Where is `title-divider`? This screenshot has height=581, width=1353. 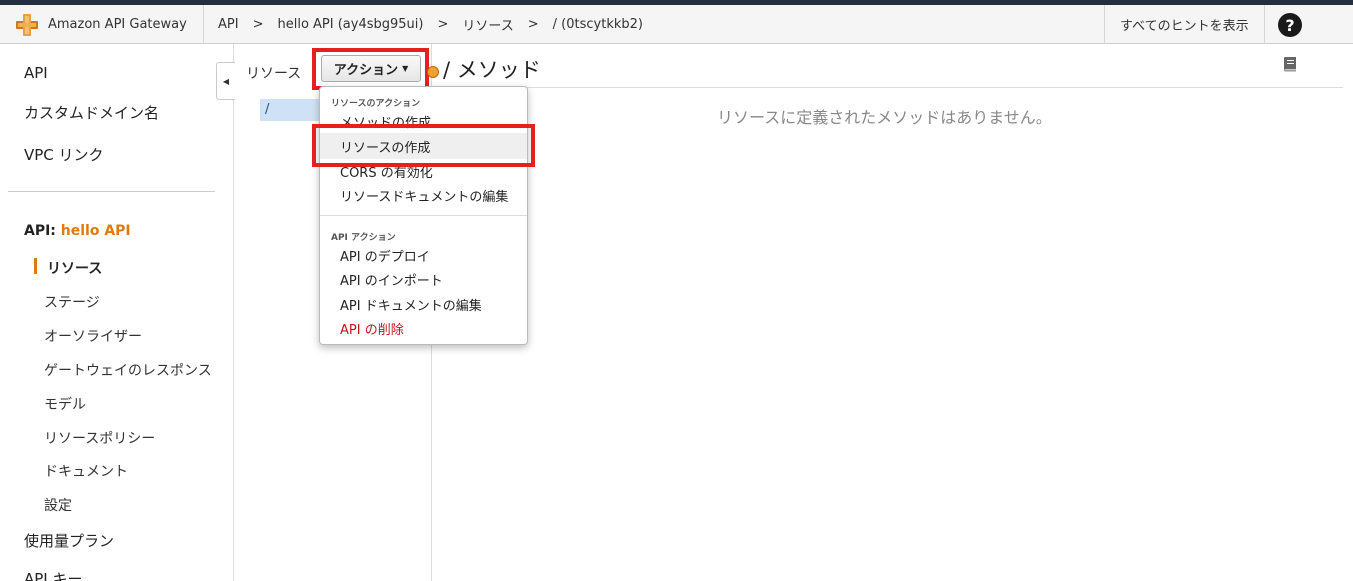
title-divider is located at coordinates (891, 87).